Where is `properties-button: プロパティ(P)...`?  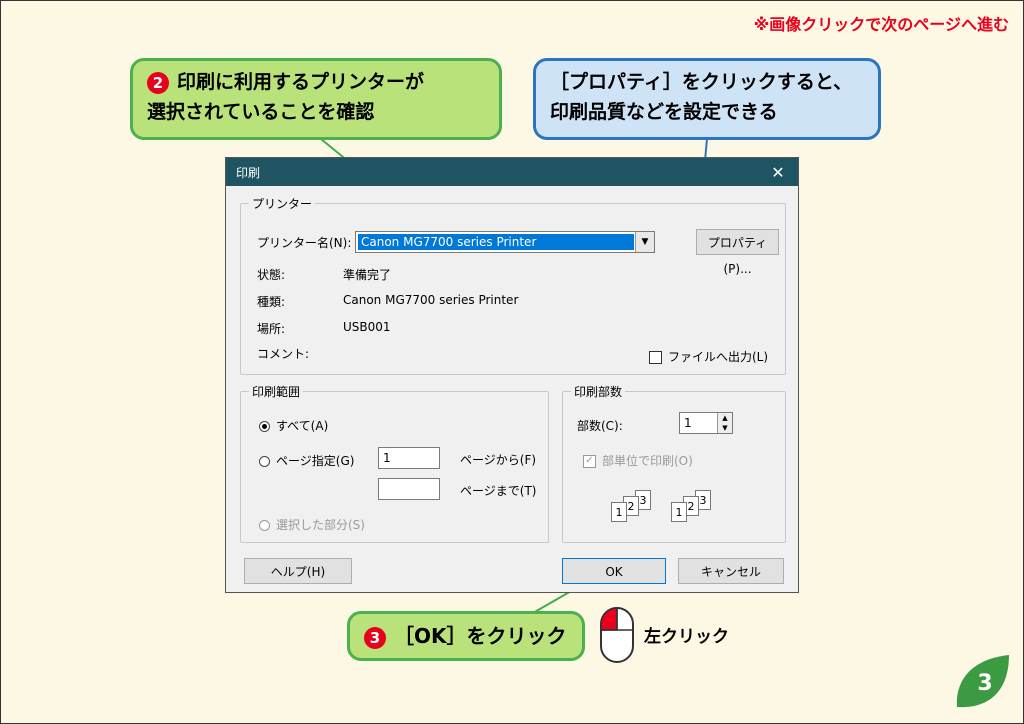
properties-button: プロパティ(P)... is located at coordinates (737, 252).